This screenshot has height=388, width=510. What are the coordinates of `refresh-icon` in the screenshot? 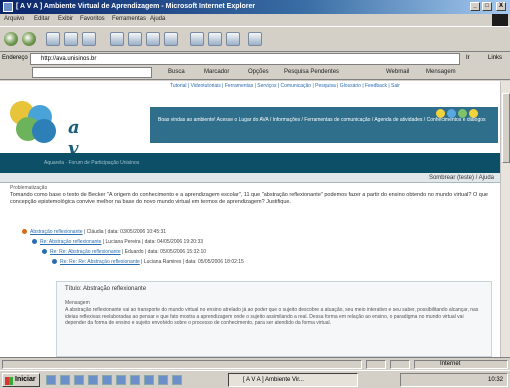 It's located at (71, 39).